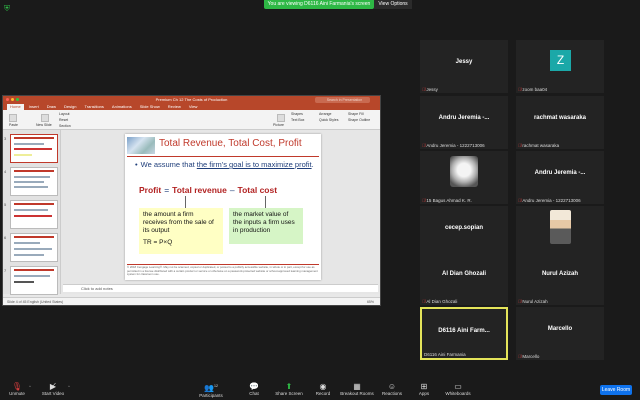 The image size is (640, 400). What do you see at coordinates (5, 237) in the screenshot?
I see `thumb-number: 6` at bounding box center [5, 237].